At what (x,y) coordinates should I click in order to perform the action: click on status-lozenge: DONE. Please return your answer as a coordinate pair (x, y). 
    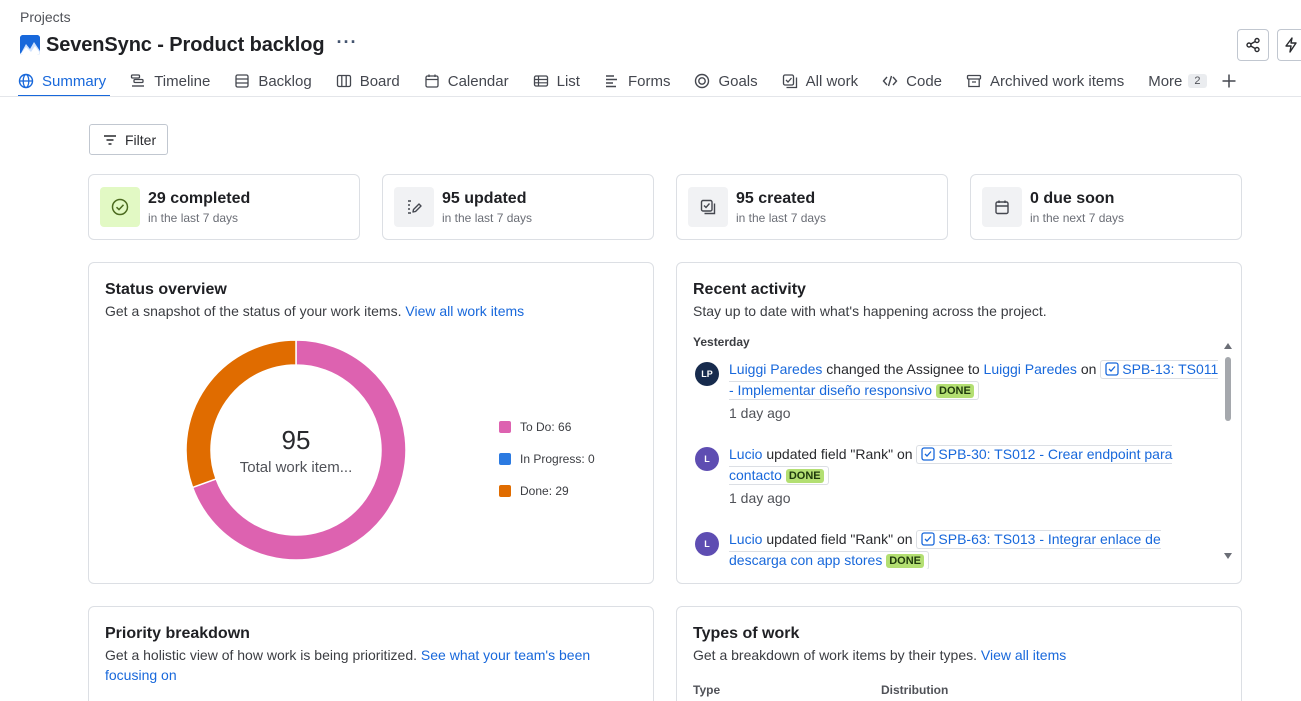
    Looking at the image, I should click on (804, 476).